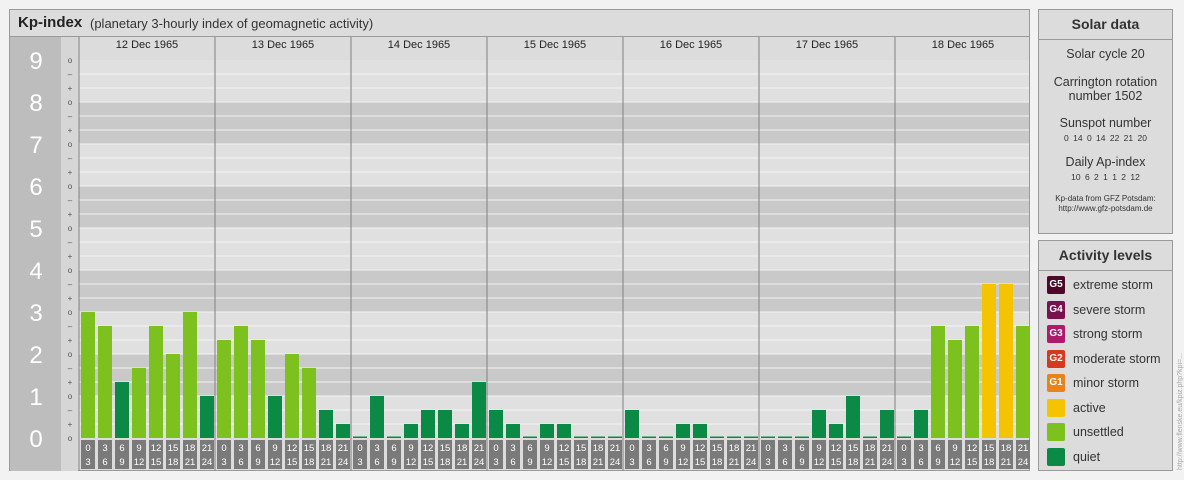  Describe the element at coordinates (1056, 456) in the screenshot. I see `legend-swatch` at that location.